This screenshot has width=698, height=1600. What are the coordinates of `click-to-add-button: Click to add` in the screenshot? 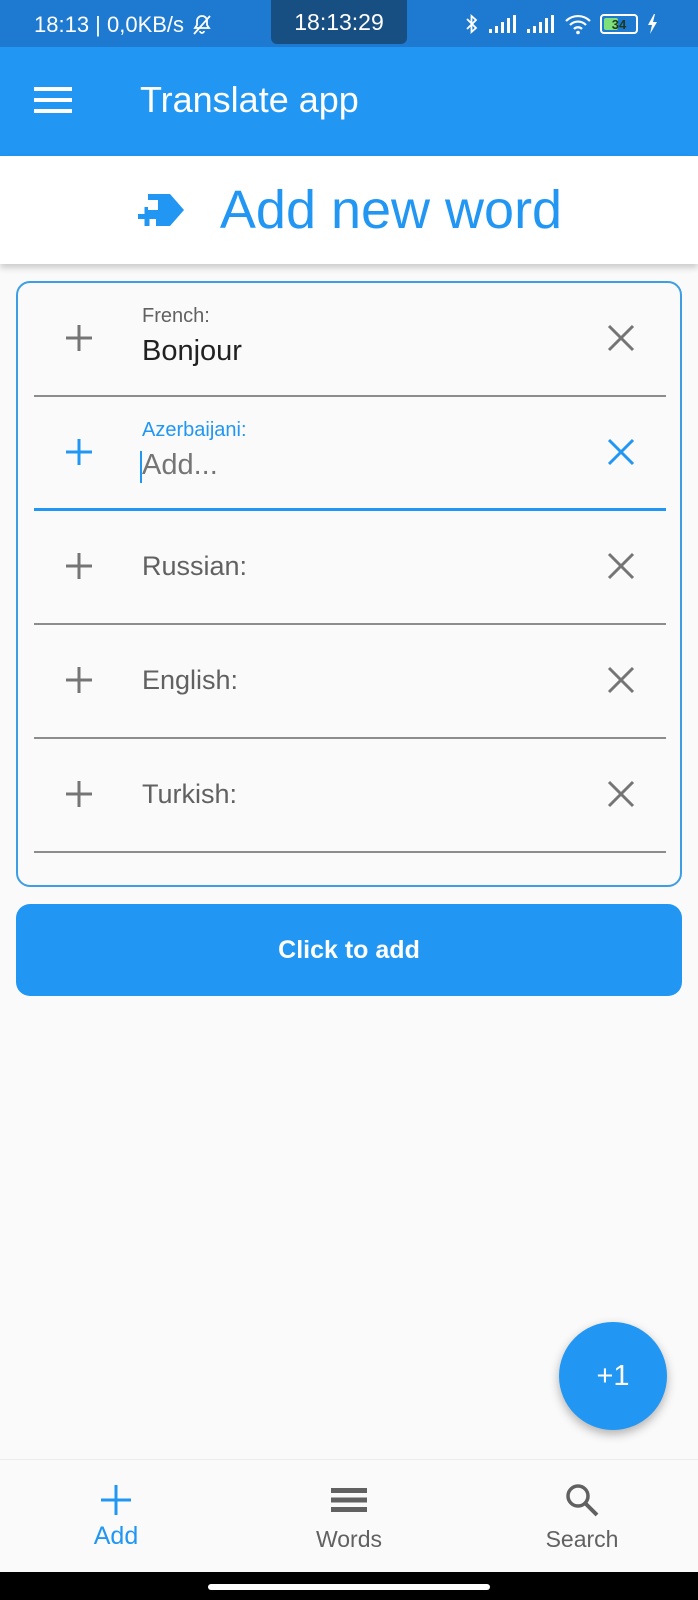 It's located at (349, 950).